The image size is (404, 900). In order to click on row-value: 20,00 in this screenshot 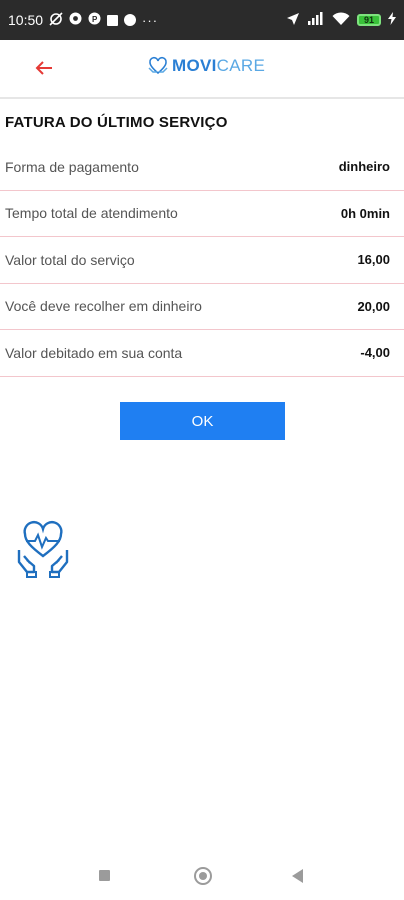, I will do `click(373, 306)`.